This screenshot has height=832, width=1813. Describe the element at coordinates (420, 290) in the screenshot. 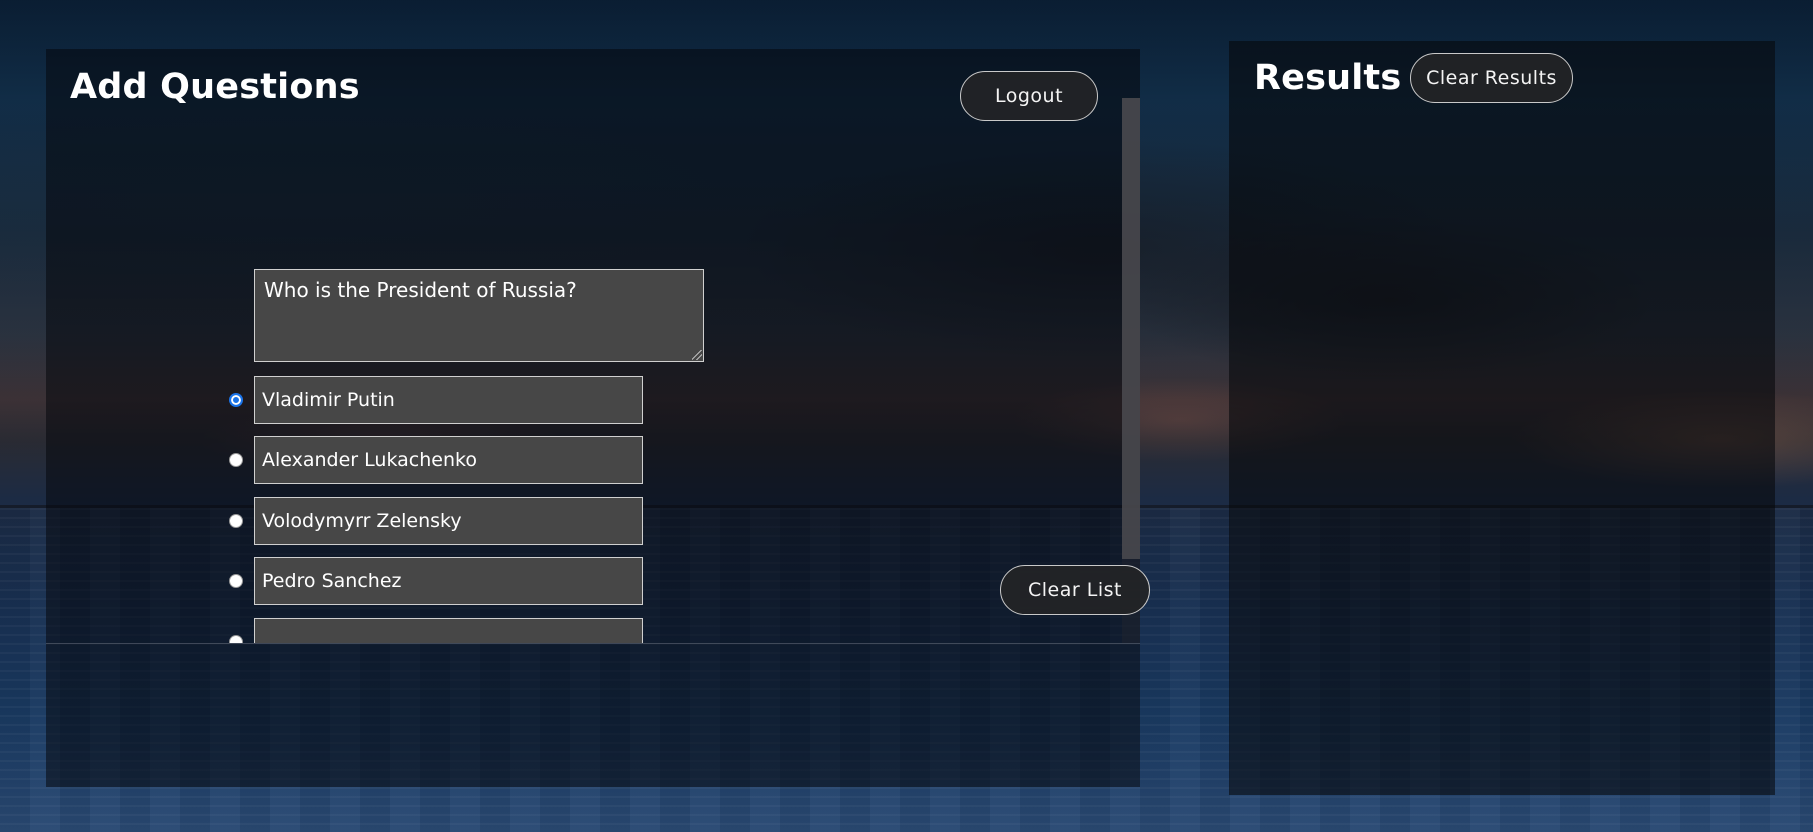

I see `question-text: Who is the President of Russia?` at that location.